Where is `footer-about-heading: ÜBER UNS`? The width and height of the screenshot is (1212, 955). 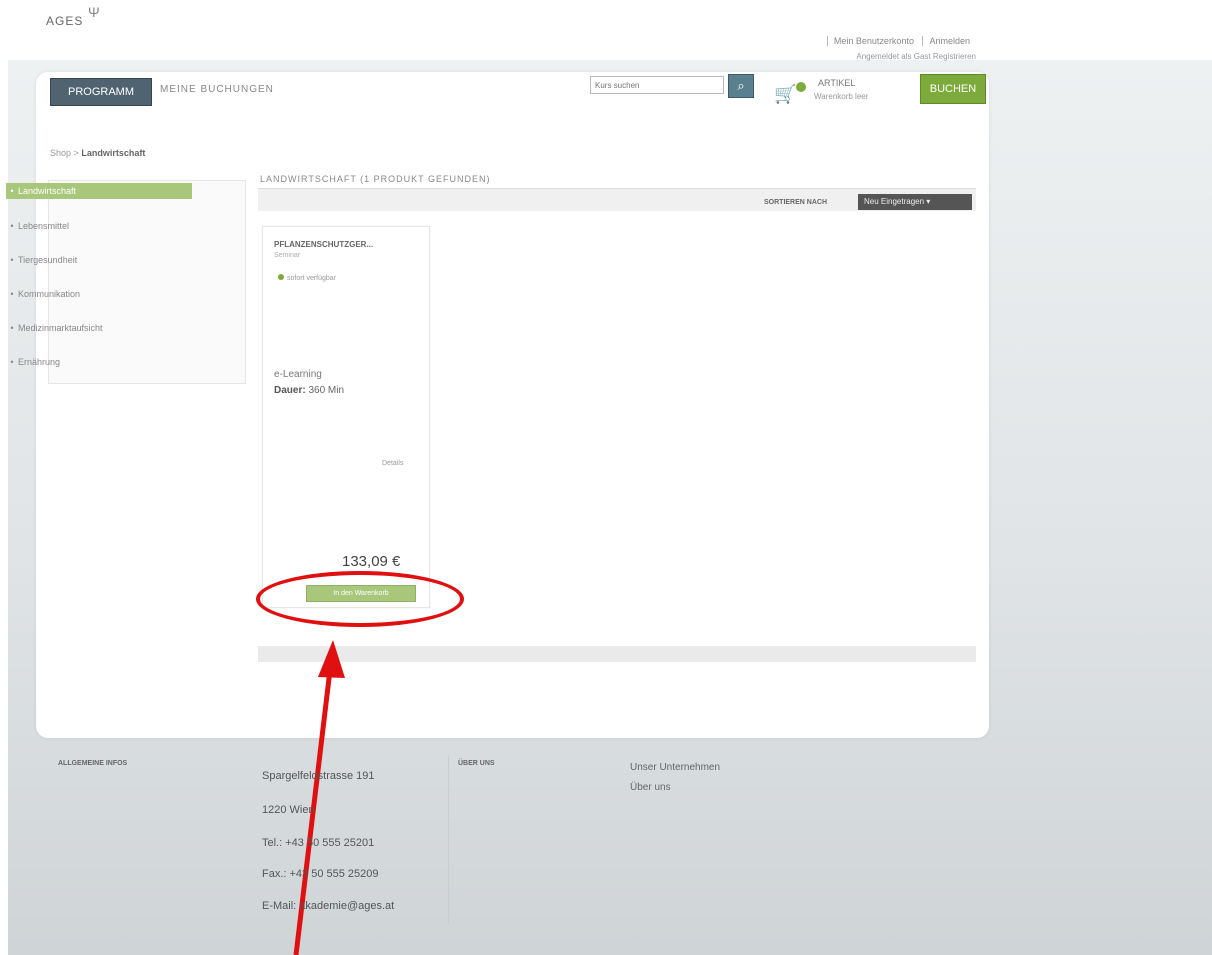
footer-about-heading: ÜBER UNS is located at coordinates (476, 763).